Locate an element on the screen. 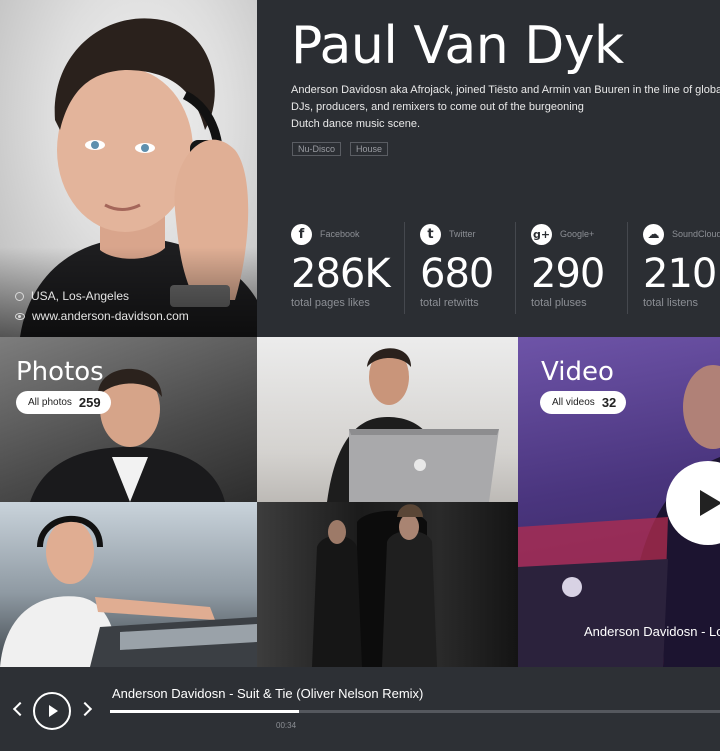 The height and width of the screenshot is (751, 720). stat-facebook: f Facebook 286K total pages likes is located at coordinates (347, 268).